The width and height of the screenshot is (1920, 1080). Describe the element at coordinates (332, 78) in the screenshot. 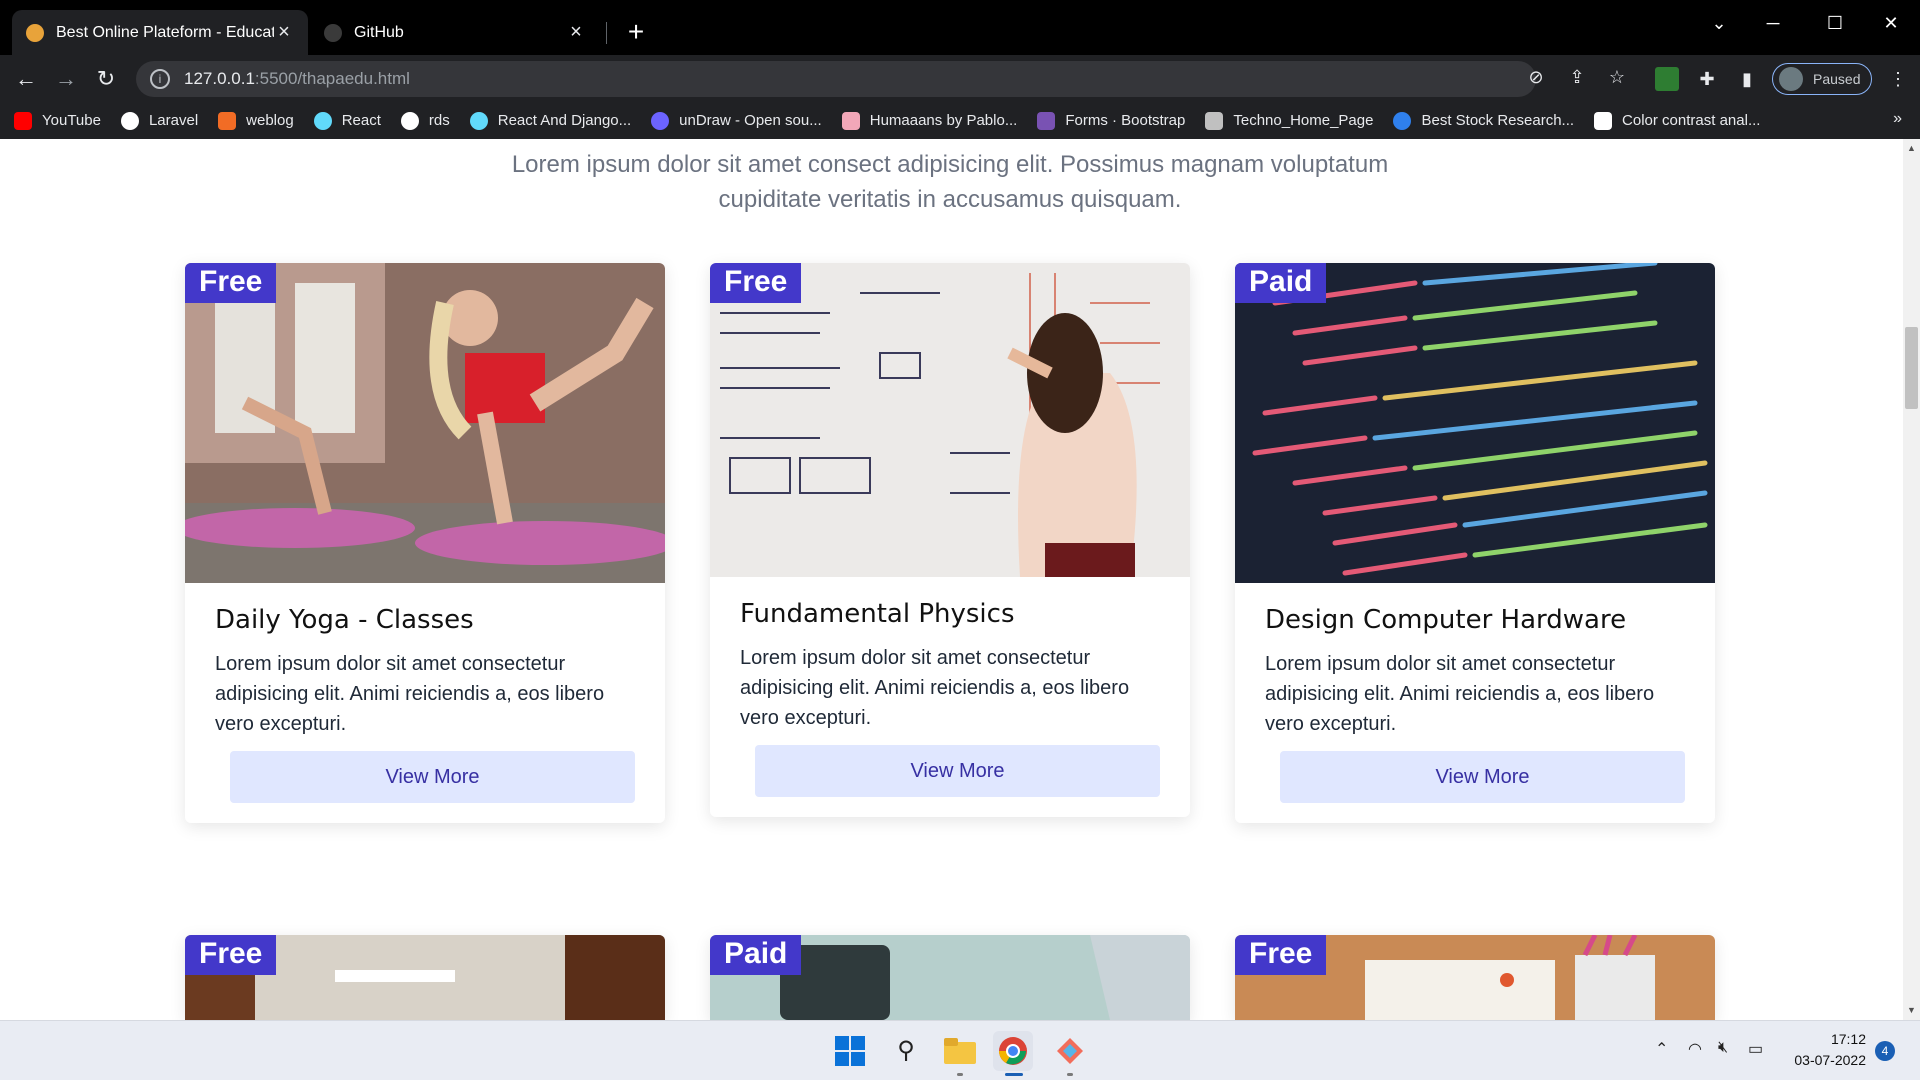

I see `url-path: :5500/thapaedu.html` at that location.